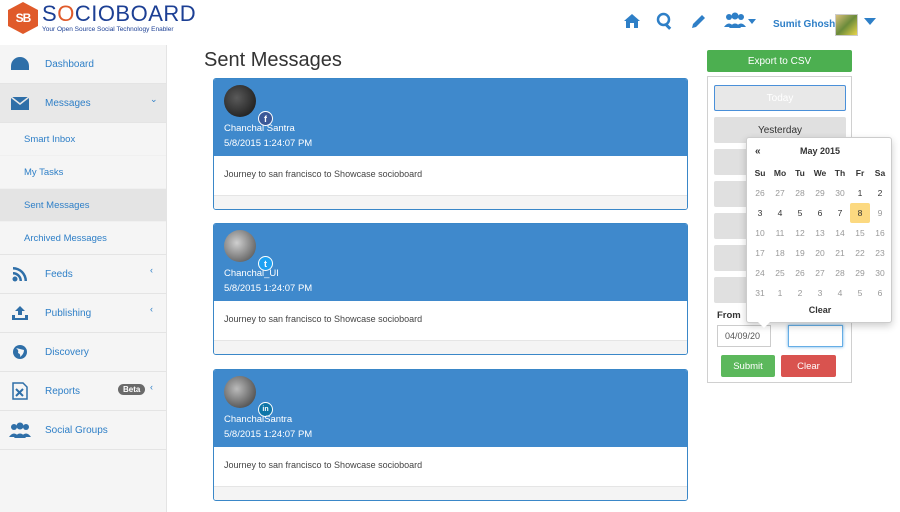 Image resolution: width=900 pixels, height=512 pixels. Describe the element at coordinates (248, 250) in the screenshot. I see `profile-avatar: t` at that location.